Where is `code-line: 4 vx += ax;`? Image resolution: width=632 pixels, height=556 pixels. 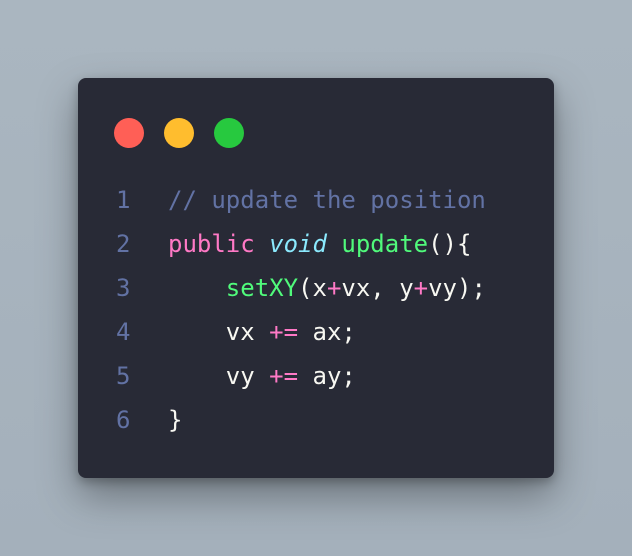 code-line: 4 vx += ax; is located at coordinates (316, 332).